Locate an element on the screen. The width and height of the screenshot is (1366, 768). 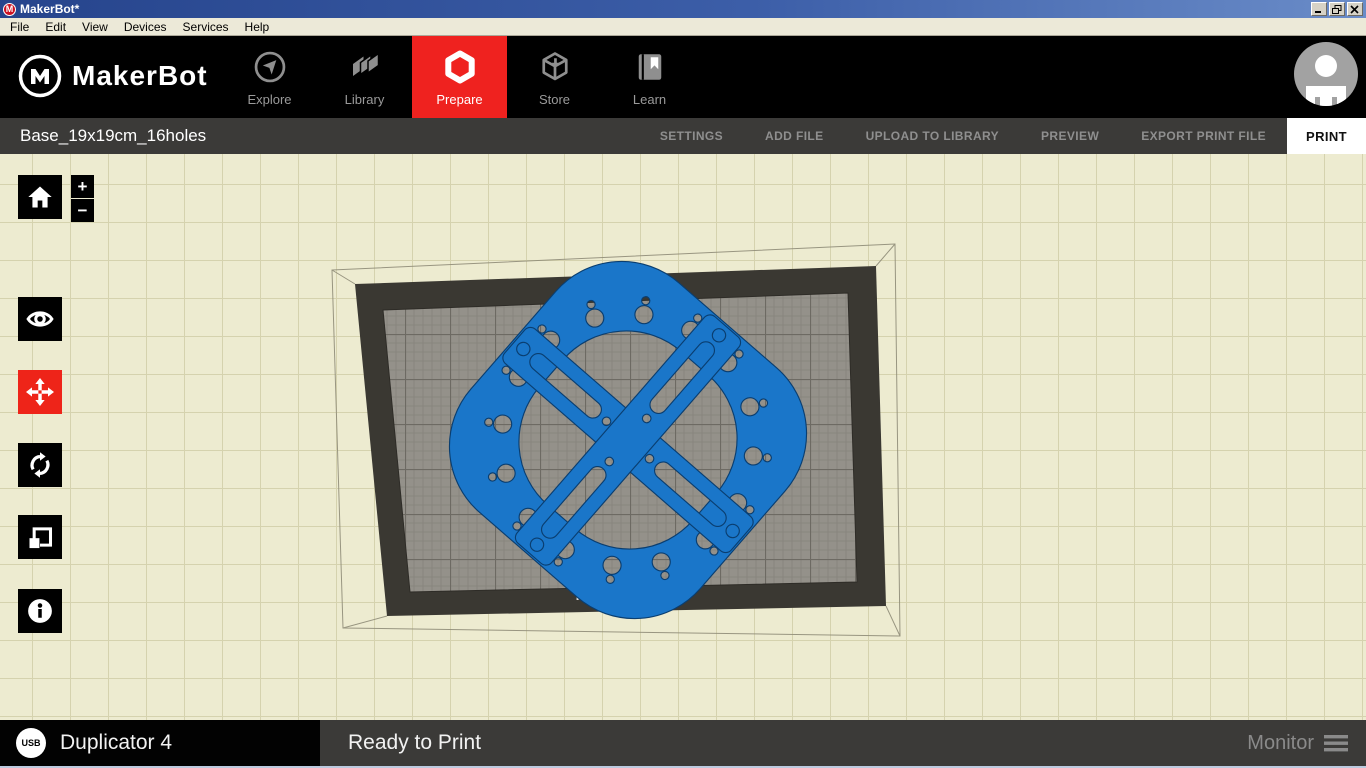
window-titlebar: M MakerBot* is located at coordinates (683, 9).